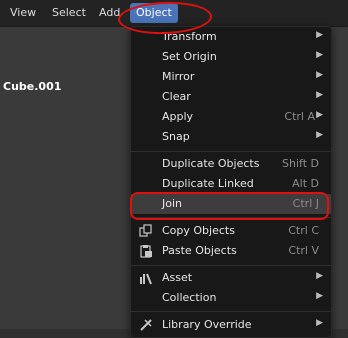 The image size is (348, 338). I want to click on menu-item-copy-objects: Copy Objects Ctrl C, so click(231, 231).